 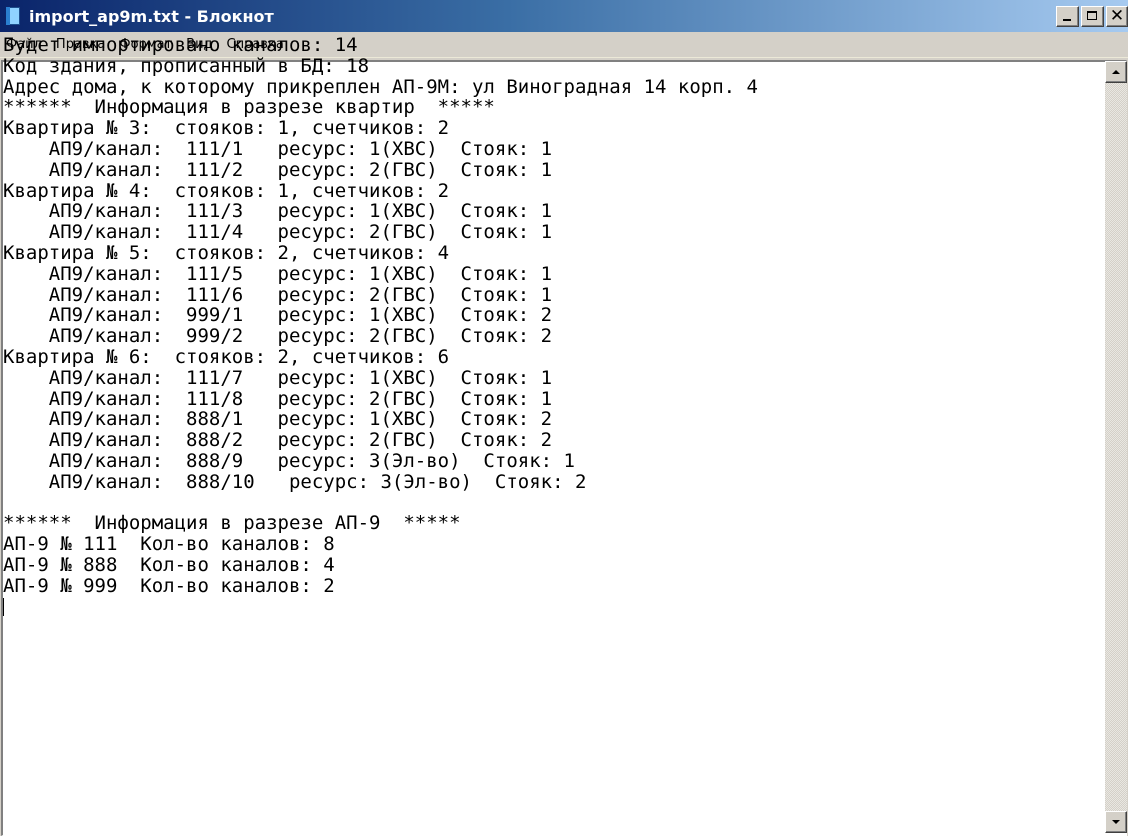 What do you see at coordinates (278, 419) in the screenshot?
I see `text-line: АП9/канал: 888/1 ресурс: 1(ХВС) Стояк: 2` at bounding box center [278, 419].